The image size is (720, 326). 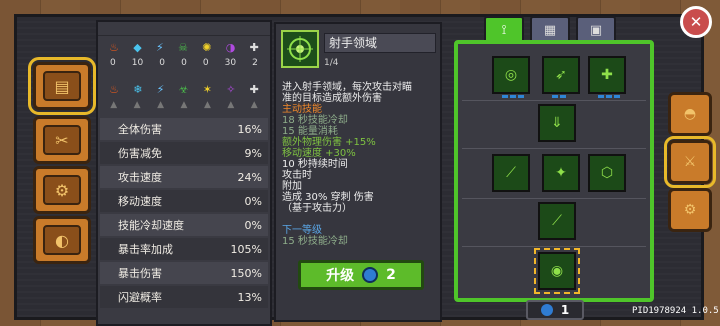 What do you see at coordinates (557, 221) in the screenshot?
I see `skill-node-piercing: ⟋` at bounding box center [557, 221].